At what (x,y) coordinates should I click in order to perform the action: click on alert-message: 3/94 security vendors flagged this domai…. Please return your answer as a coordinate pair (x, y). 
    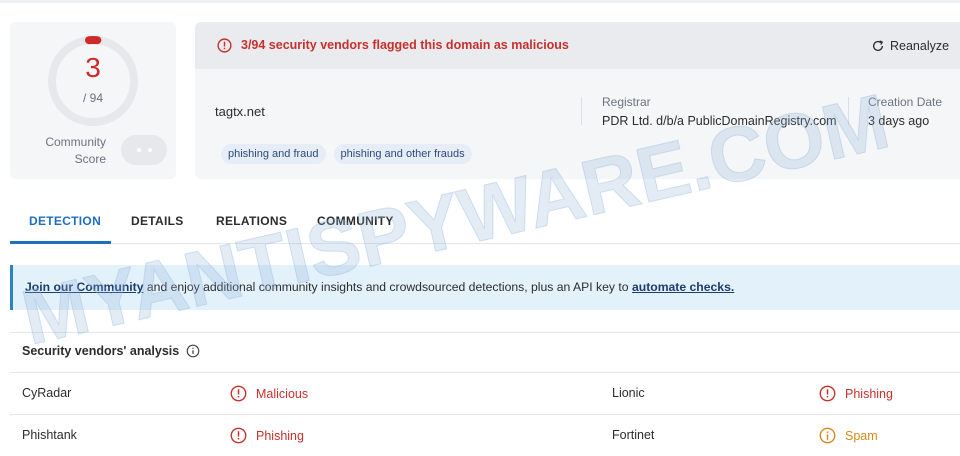
    Looking at the image, I should click on (405, 45).